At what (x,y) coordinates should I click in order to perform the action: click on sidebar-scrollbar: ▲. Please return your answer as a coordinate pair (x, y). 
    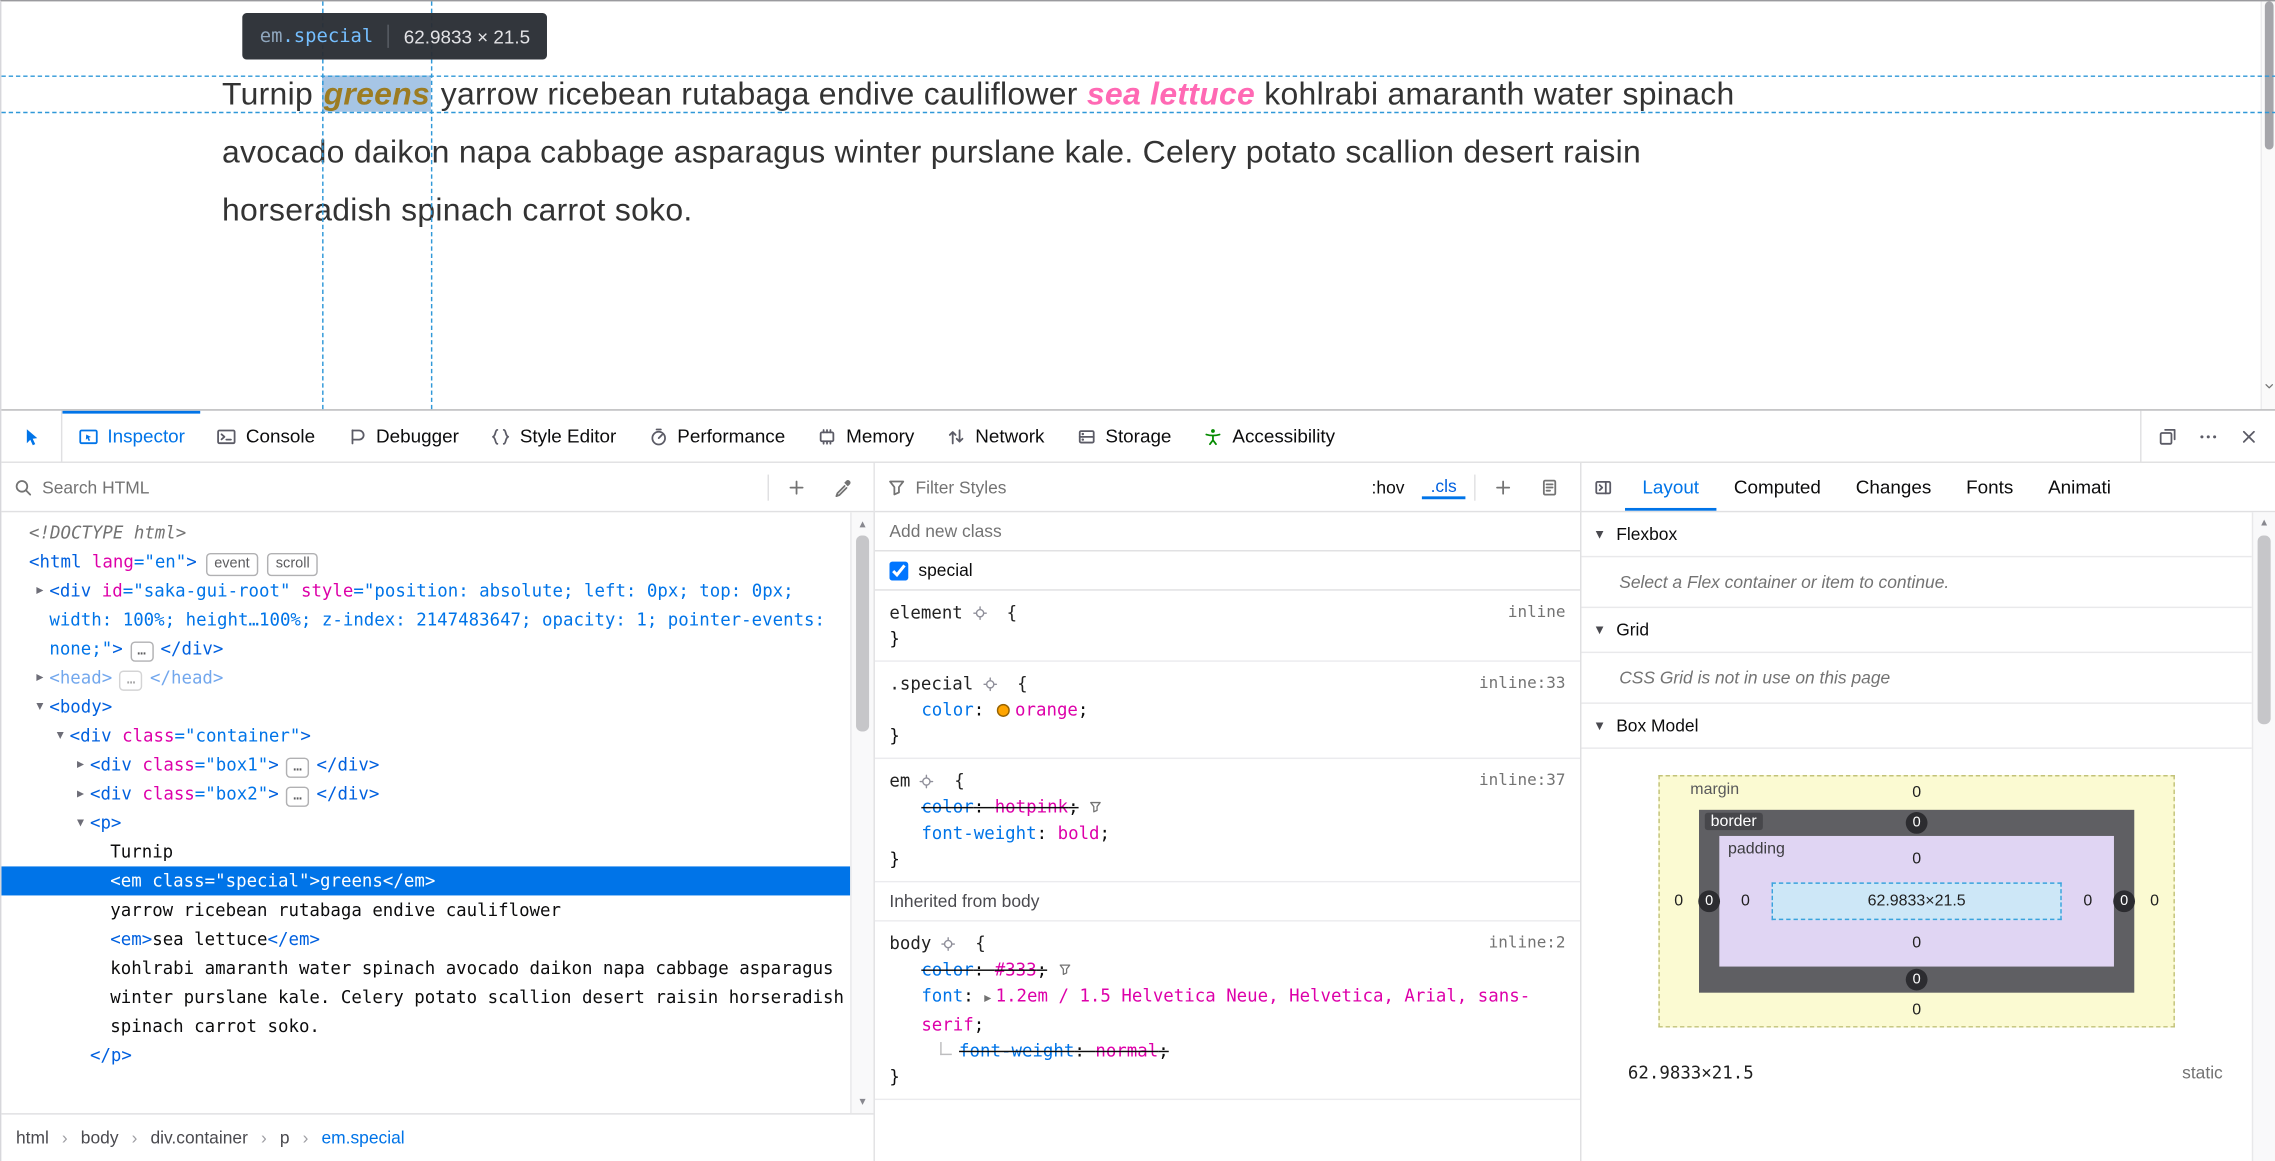
    Looking at the image, I should click on (2263, 836).